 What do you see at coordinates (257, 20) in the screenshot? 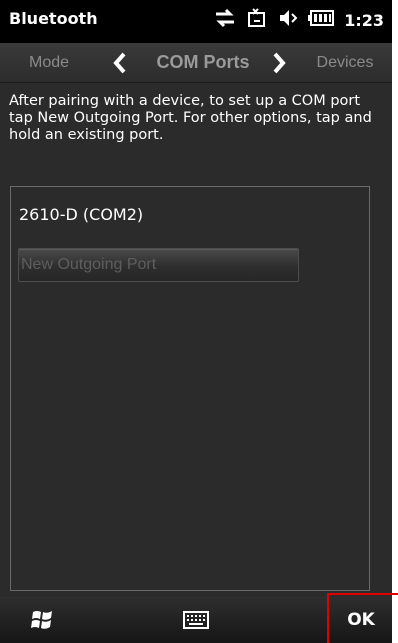
I see `dialup-icon` at bounding box center [257, 20].